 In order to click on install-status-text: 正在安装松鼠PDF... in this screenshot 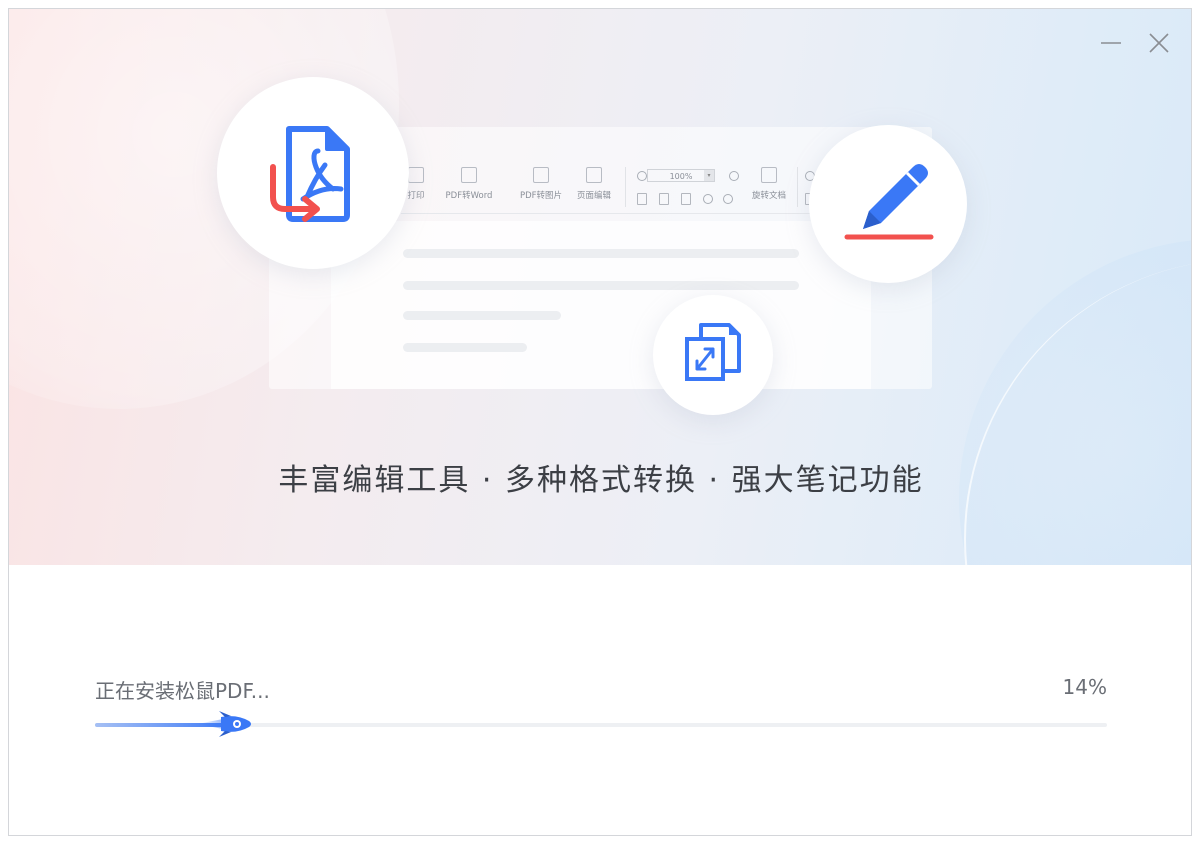, I will do `click(182, 691)`.